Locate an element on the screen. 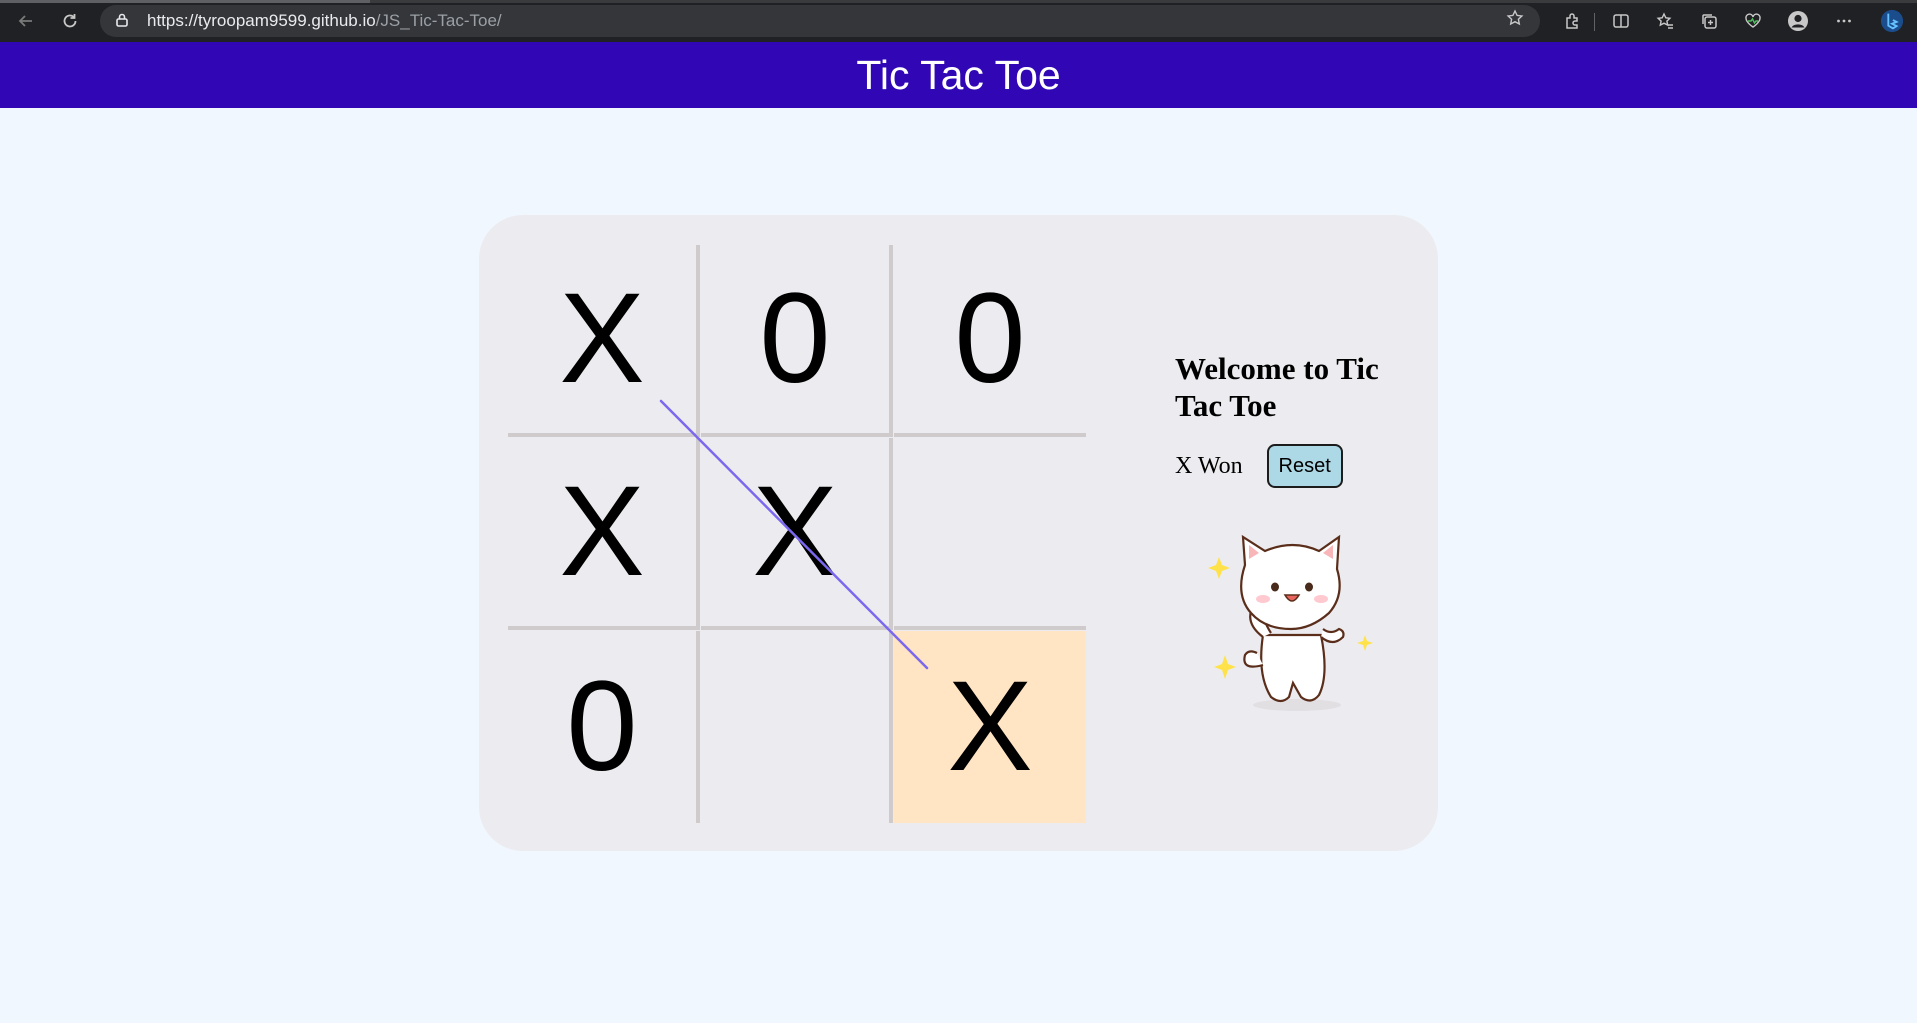  game-status: X Won is located at coordinates (1209, 465).